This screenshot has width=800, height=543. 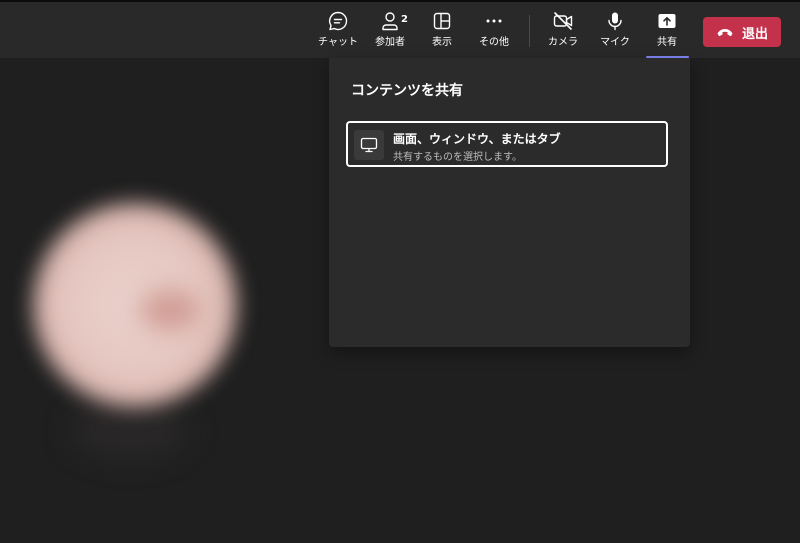 What do you see at coordinates (442, 33) in the screenshot?
I see `view-button: 表示` at bounding box center [442, 33].